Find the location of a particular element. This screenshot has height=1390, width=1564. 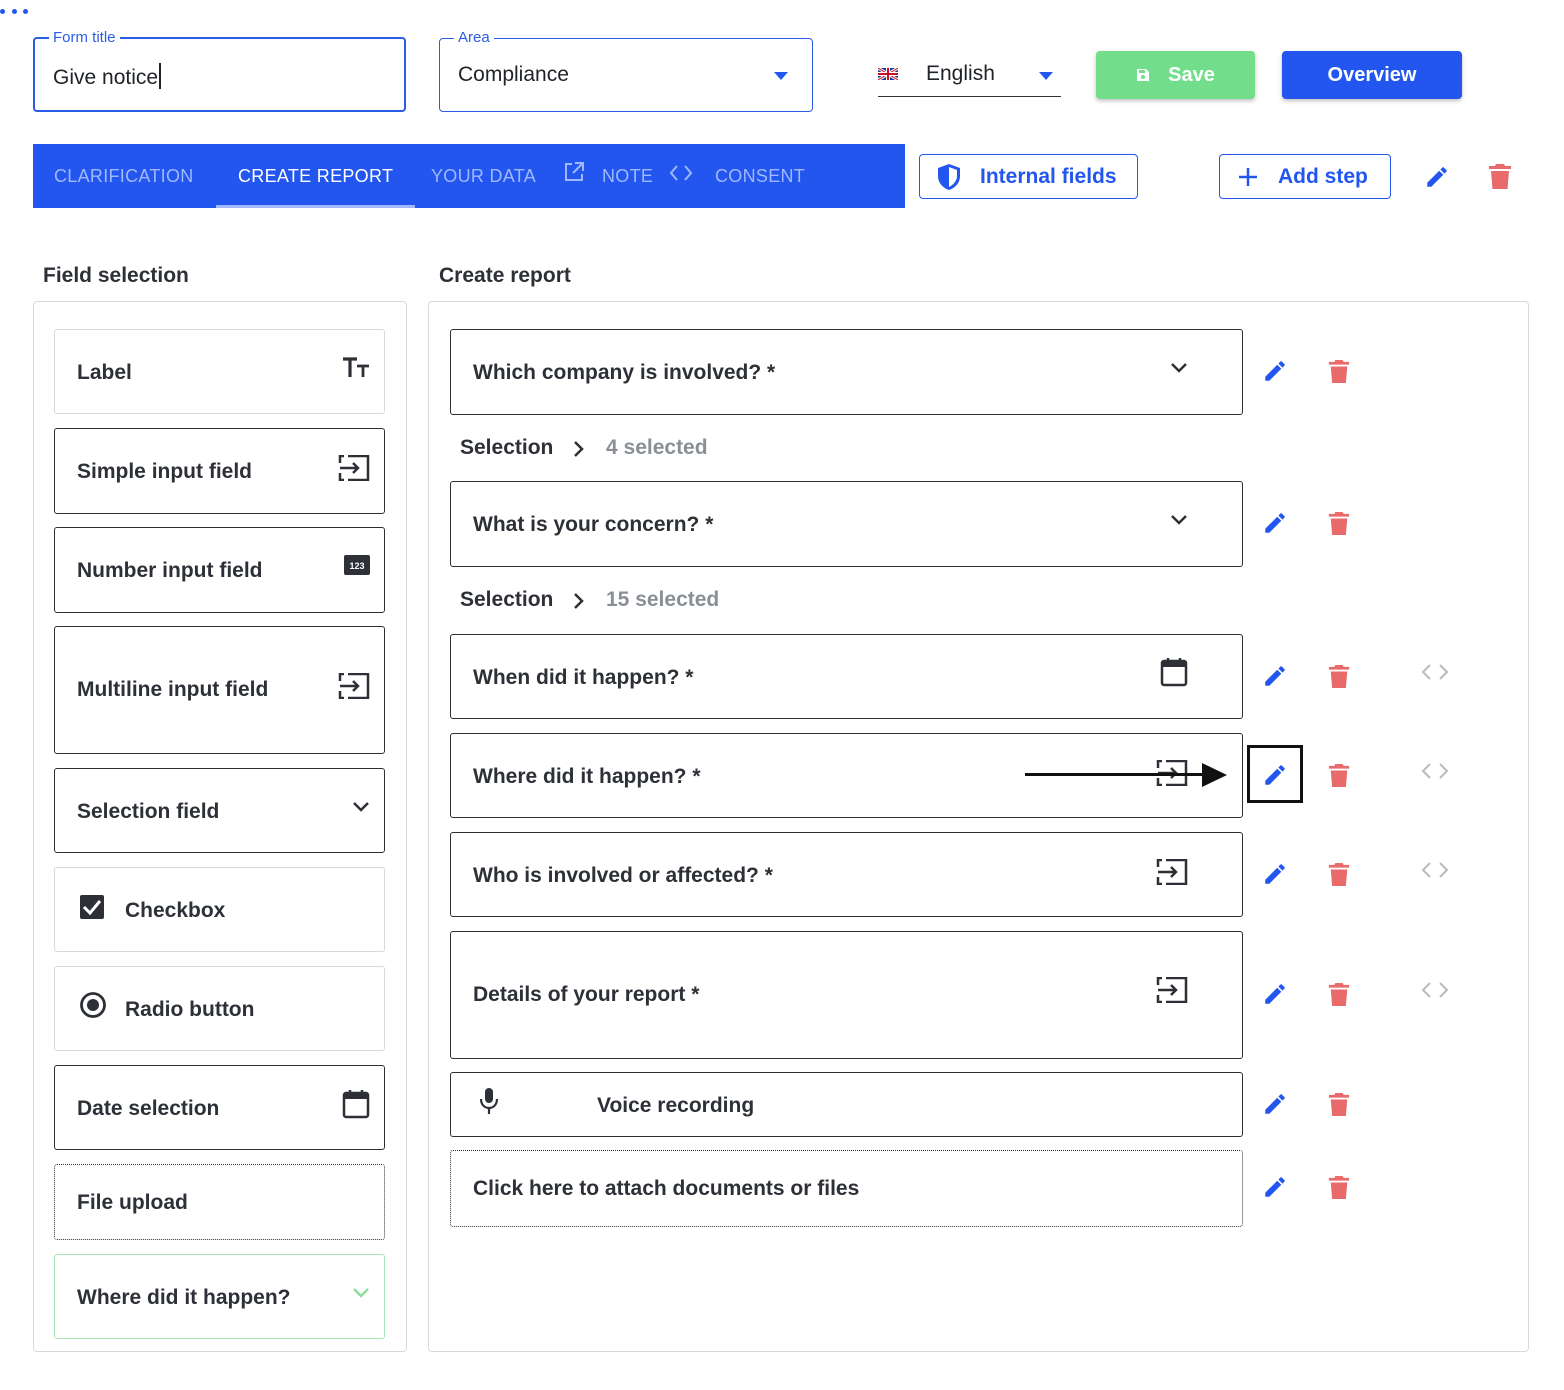

field-option-number-input: Number input field 123 is located at coordinates (219, 570).